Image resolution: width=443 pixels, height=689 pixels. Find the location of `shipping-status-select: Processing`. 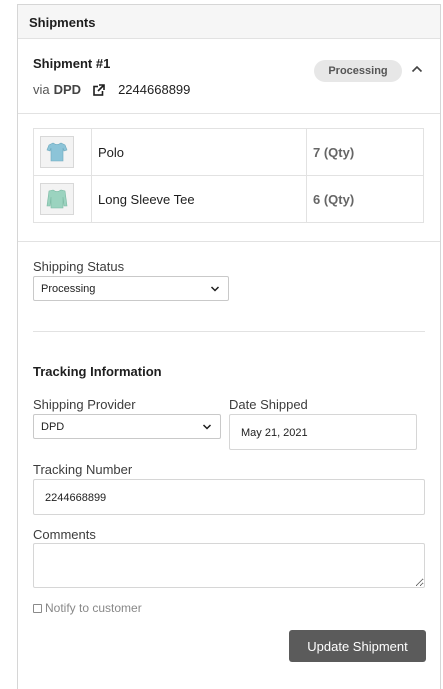

shipping-status-select: Processing is located at coordinates (131, 288).